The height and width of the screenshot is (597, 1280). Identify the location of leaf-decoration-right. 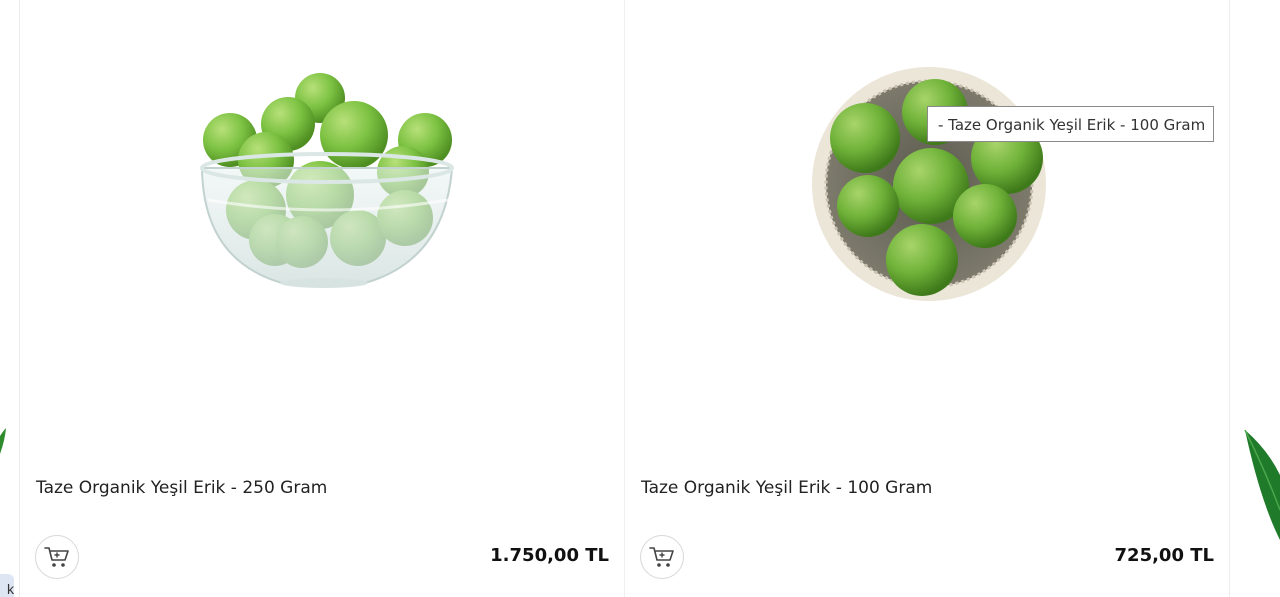
(1262, 485).